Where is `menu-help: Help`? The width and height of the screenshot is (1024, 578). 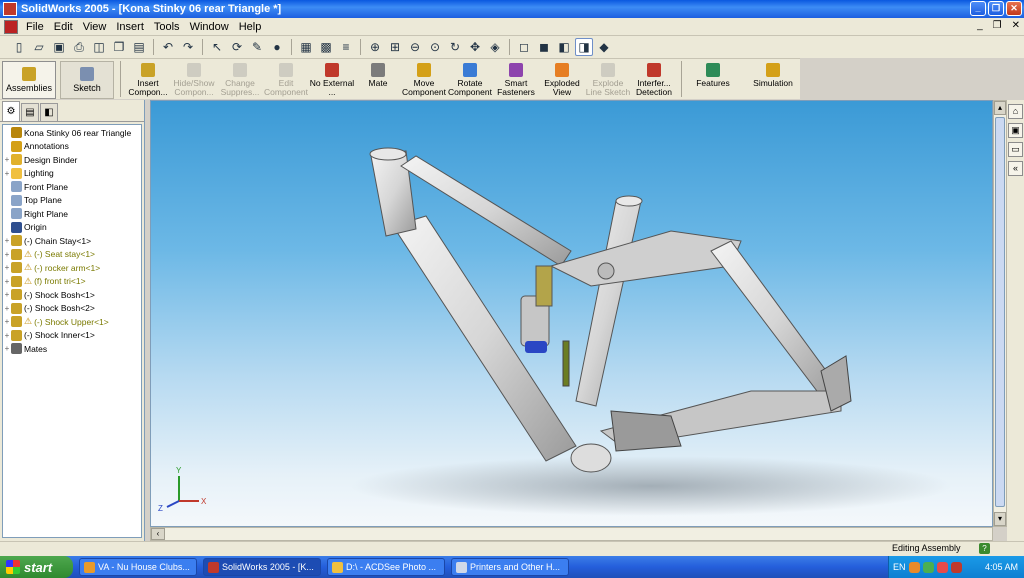 menu-help: Help is located at coordinates (250, 27).